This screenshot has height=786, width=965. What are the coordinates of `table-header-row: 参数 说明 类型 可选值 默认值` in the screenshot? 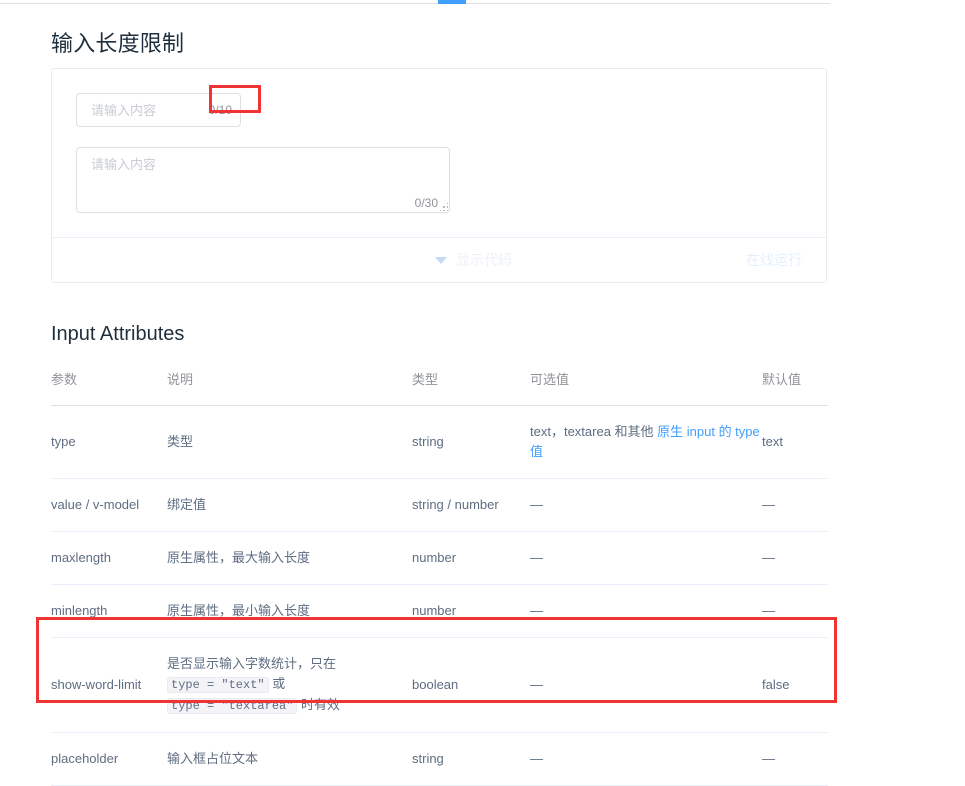 It's located at (439, 387).